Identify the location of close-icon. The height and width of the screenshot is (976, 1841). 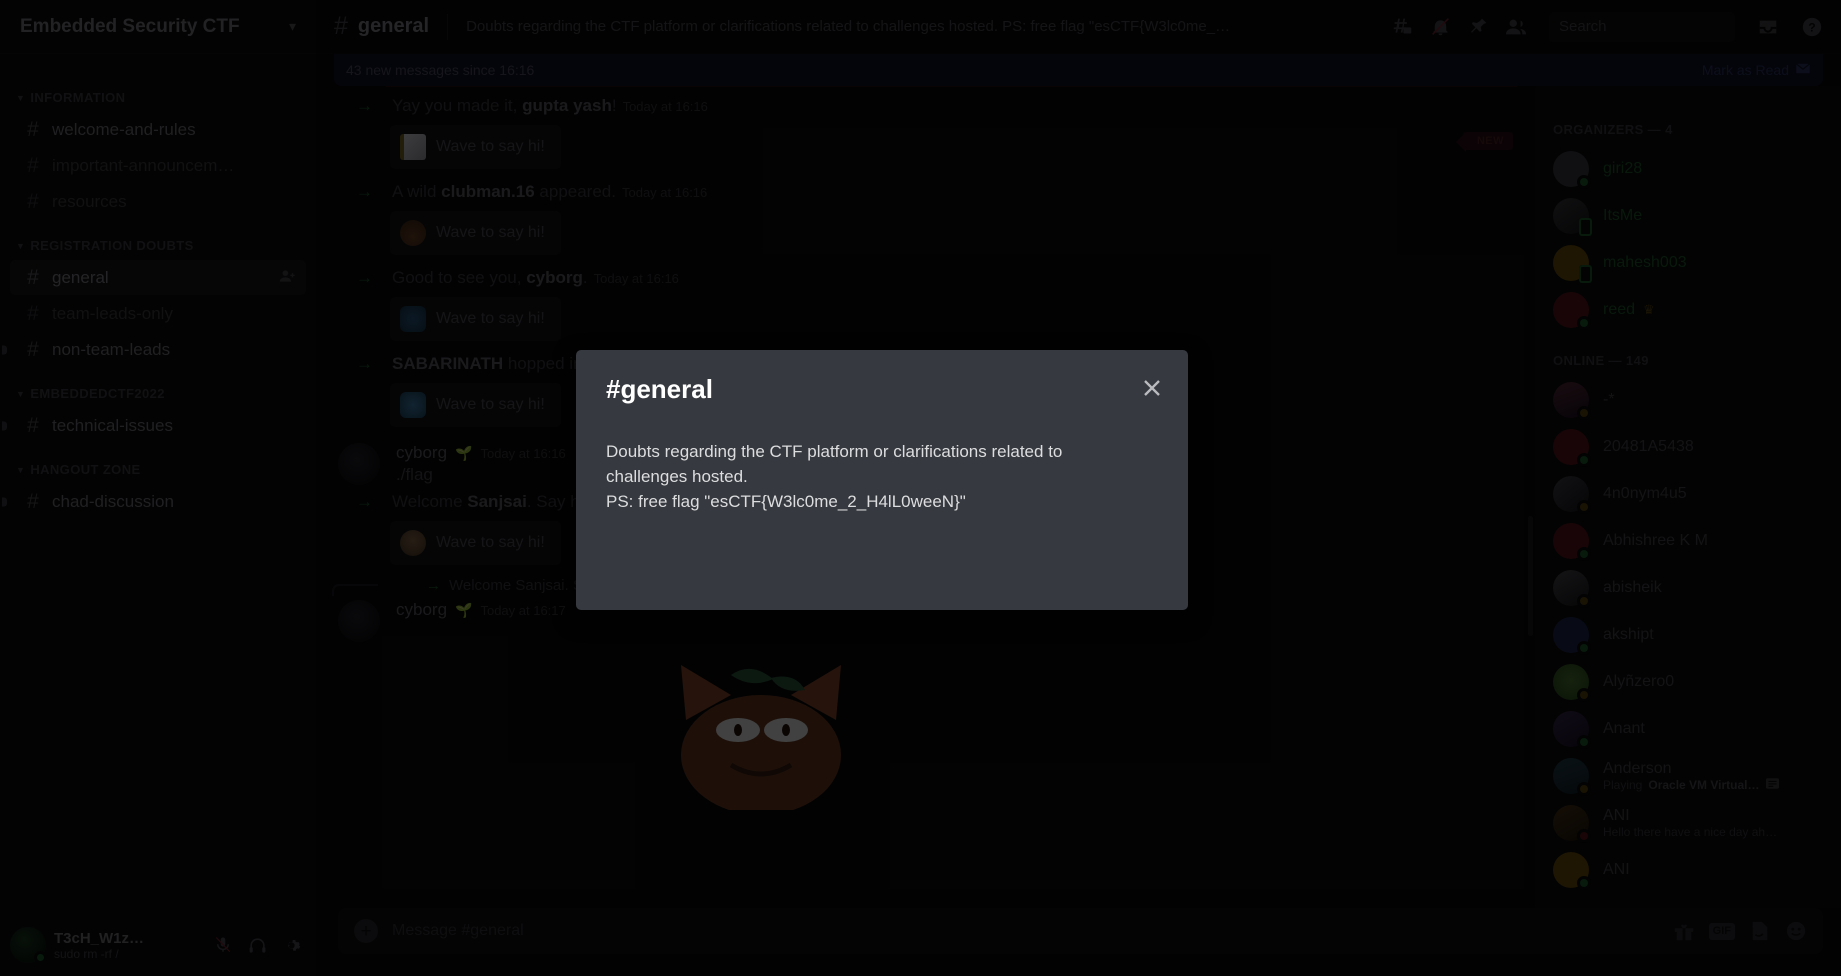
(1152, 388).